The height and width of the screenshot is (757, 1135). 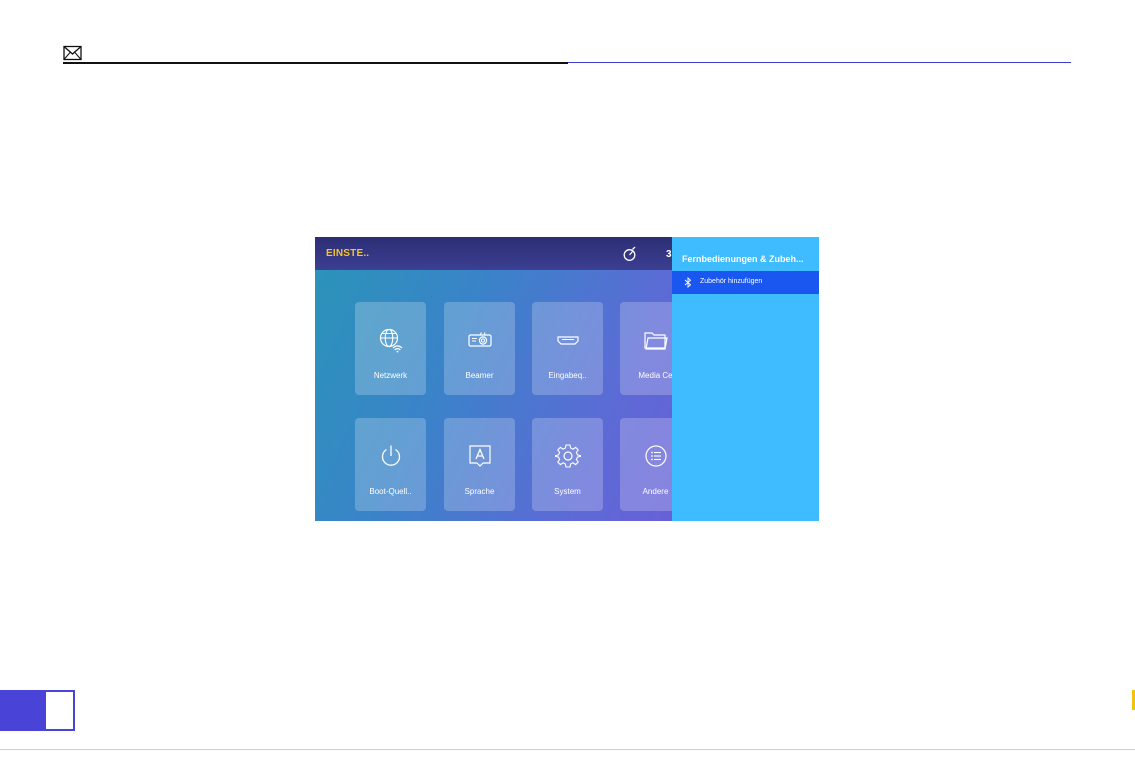 What do you see at coordinates (480, 456) in the screenshot?
I see `language-a-icon` at bounding box center [480, 456].